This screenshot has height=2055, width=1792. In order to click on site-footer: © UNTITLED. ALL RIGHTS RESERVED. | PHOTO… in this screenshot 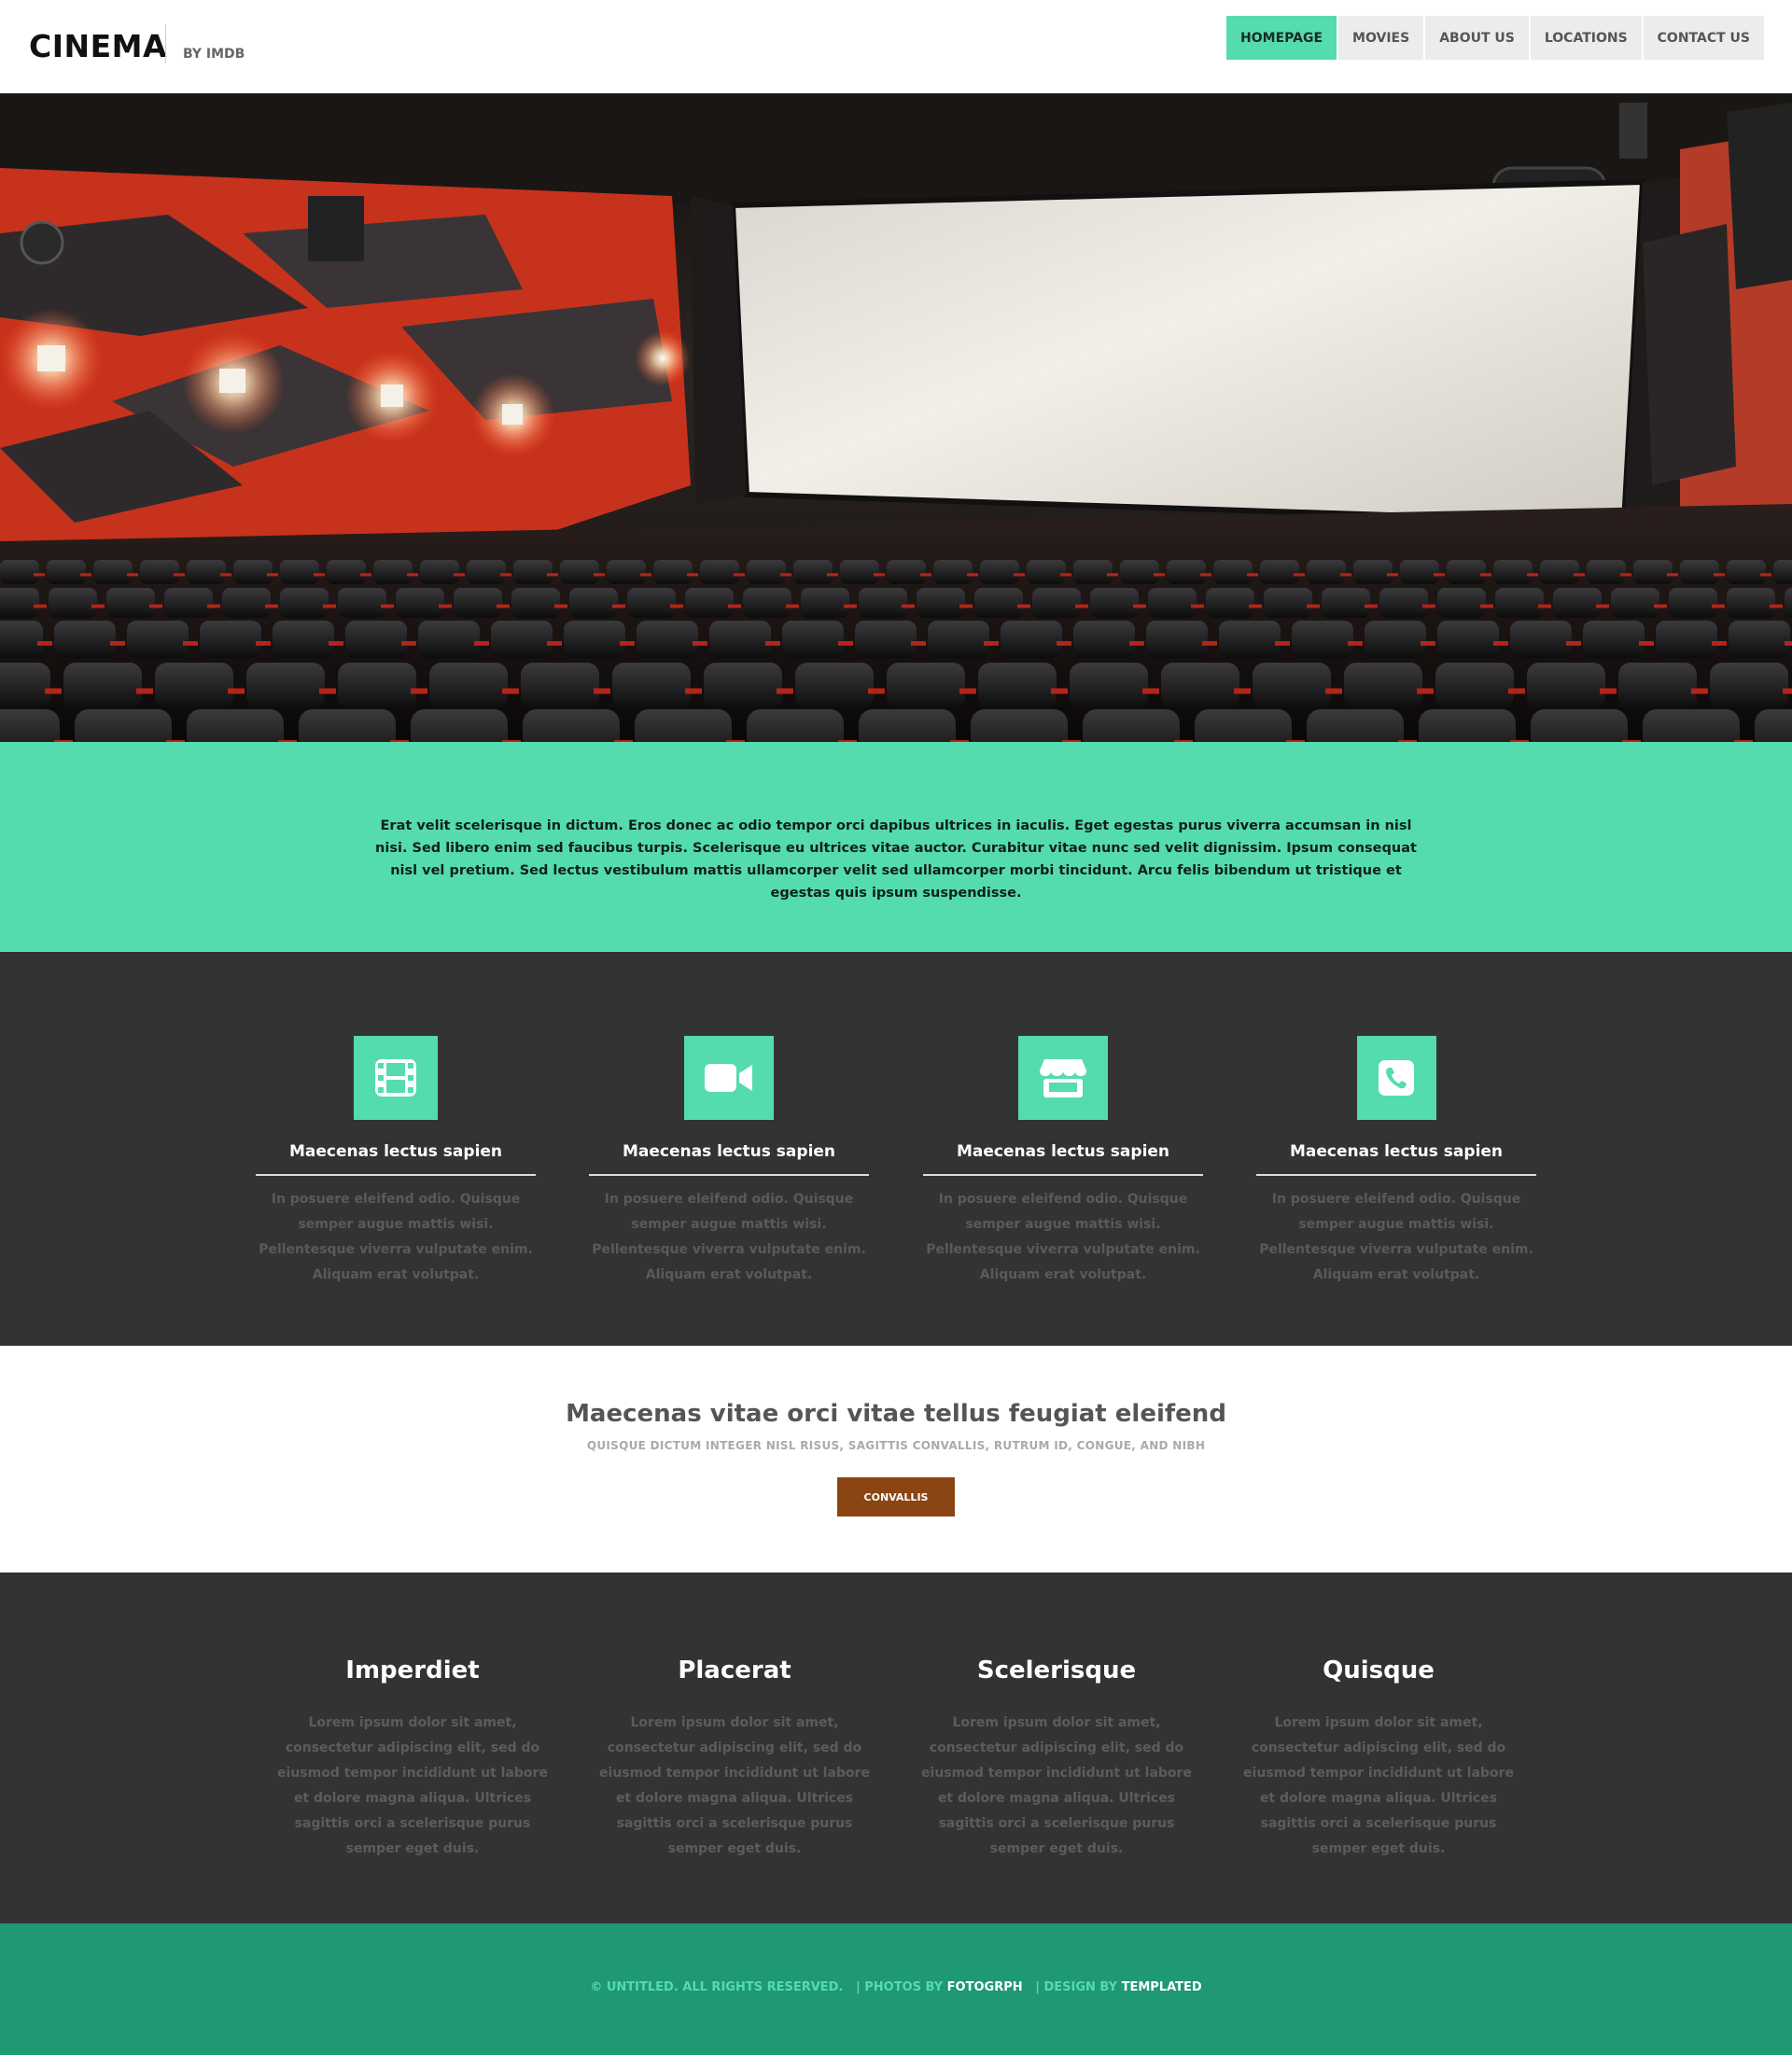, I will do `click(896, 1989)`.